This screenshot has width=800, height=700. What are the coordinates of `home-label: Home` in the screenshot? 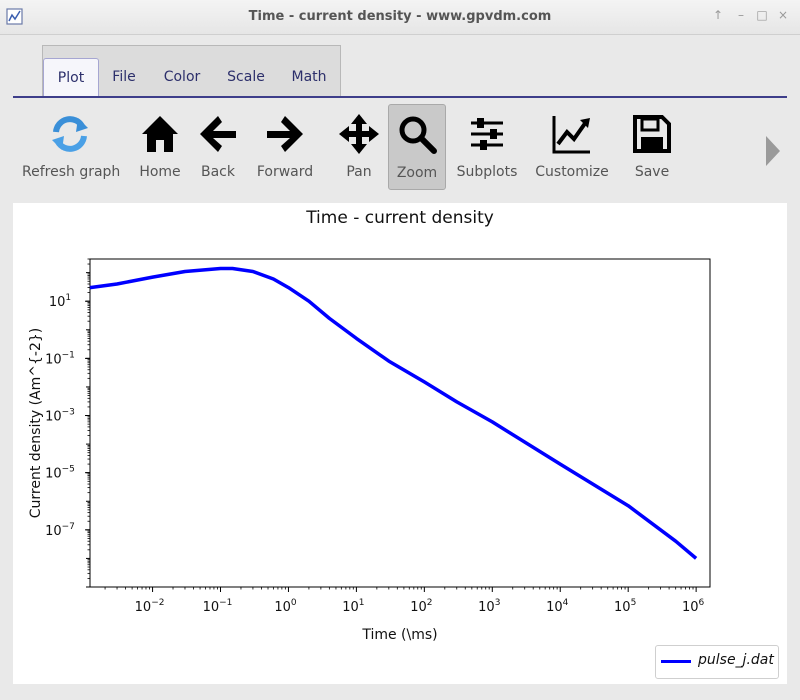 It's located at (160, 172).